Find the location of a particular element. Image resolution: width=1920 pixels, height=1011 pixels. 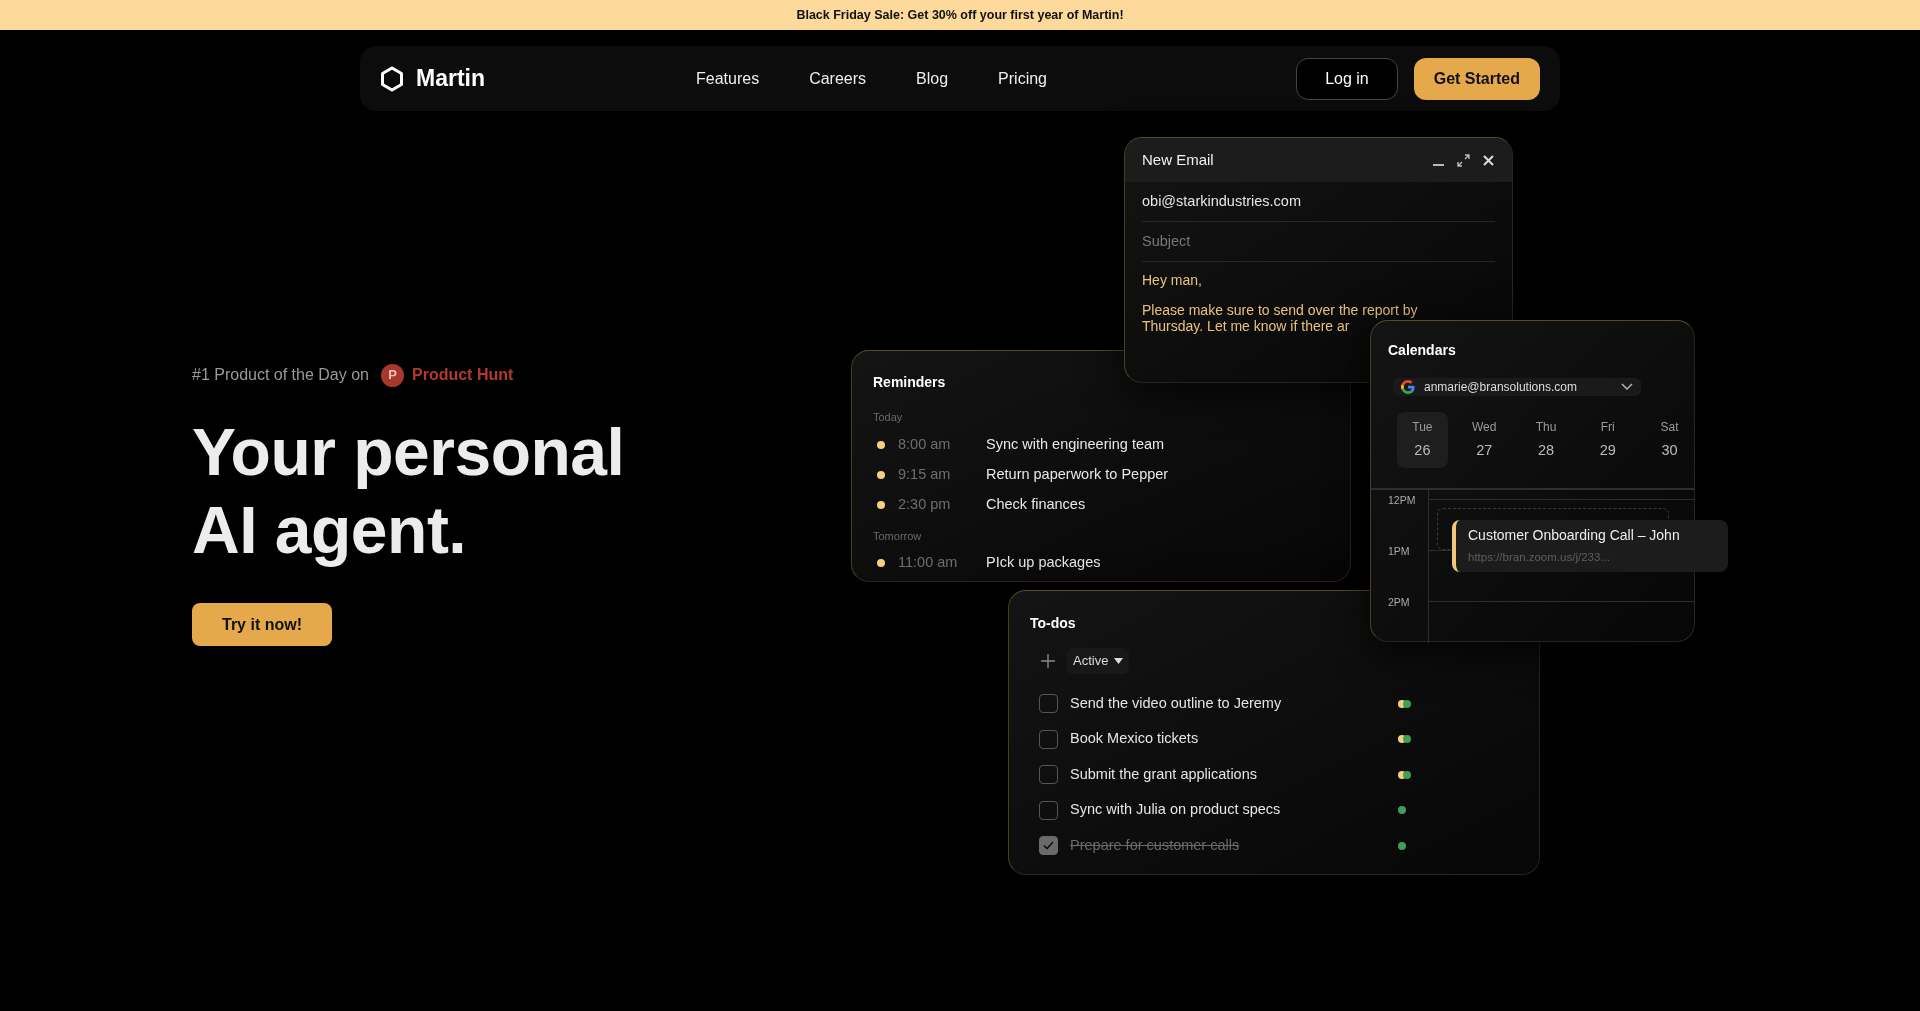

get-started-button: Get Started is located at coordinates (1476, 78).